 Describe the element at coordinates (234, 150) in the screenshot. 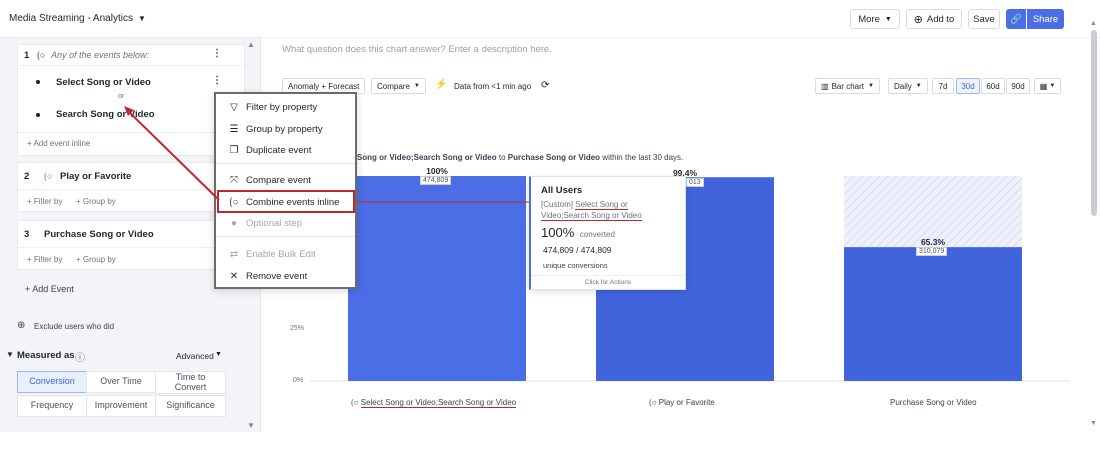

I see `duplicate-icon: ❐` at that location.